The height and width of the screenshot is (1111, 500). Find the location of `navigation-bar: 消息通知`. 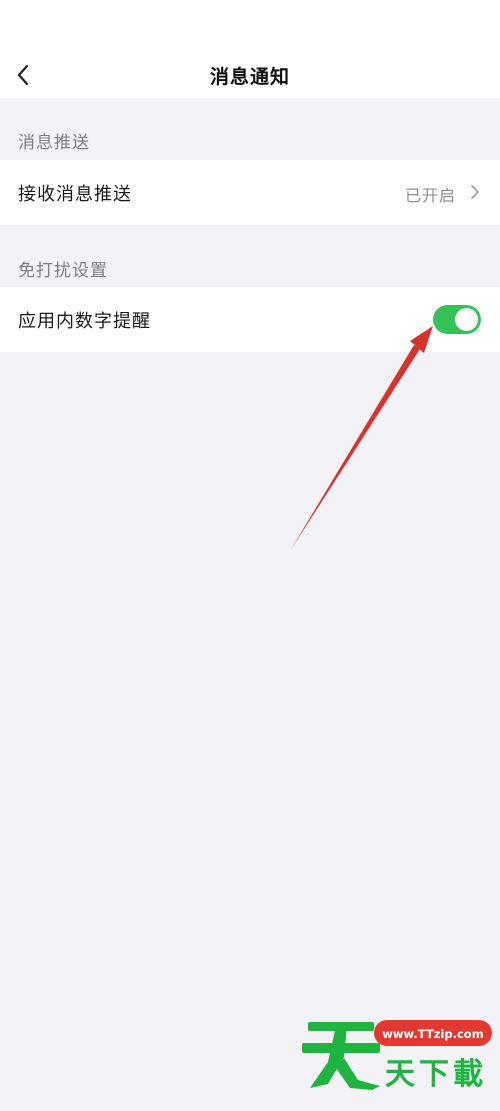

navigation-bar: 消息通知 is located at coordinates (250, 49).